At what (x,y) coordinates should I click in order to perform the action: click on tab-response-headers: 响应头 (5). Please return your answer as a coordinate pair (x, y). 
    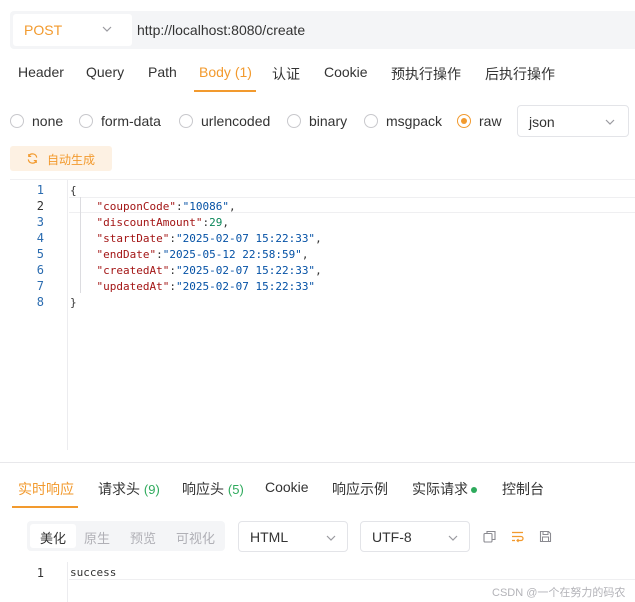
    Looking at the image, I should click on (213, 489).